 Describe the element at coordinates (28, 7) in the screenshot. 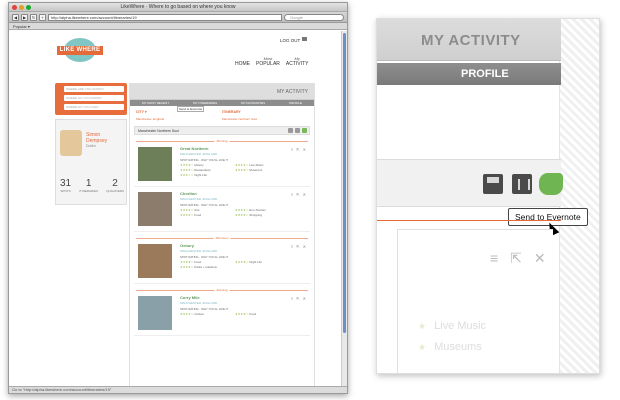

I see `zoom-window-button` at that location.